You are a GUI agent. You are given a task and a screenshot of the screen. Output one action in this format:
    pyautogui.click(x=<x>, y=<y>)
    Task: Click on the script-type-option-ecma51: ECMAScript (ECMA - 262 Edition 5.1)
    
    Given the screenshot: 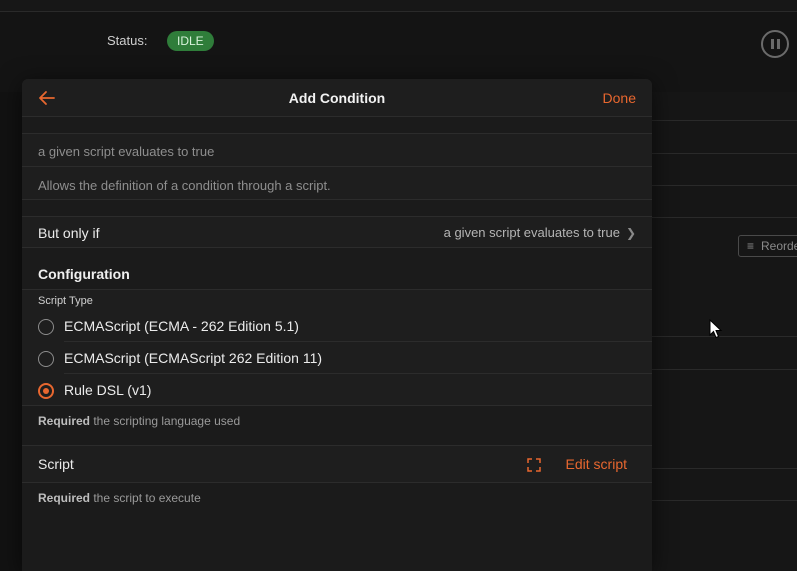 What is the action you would take?
    pyautogui.click(x=337, y=326)
    